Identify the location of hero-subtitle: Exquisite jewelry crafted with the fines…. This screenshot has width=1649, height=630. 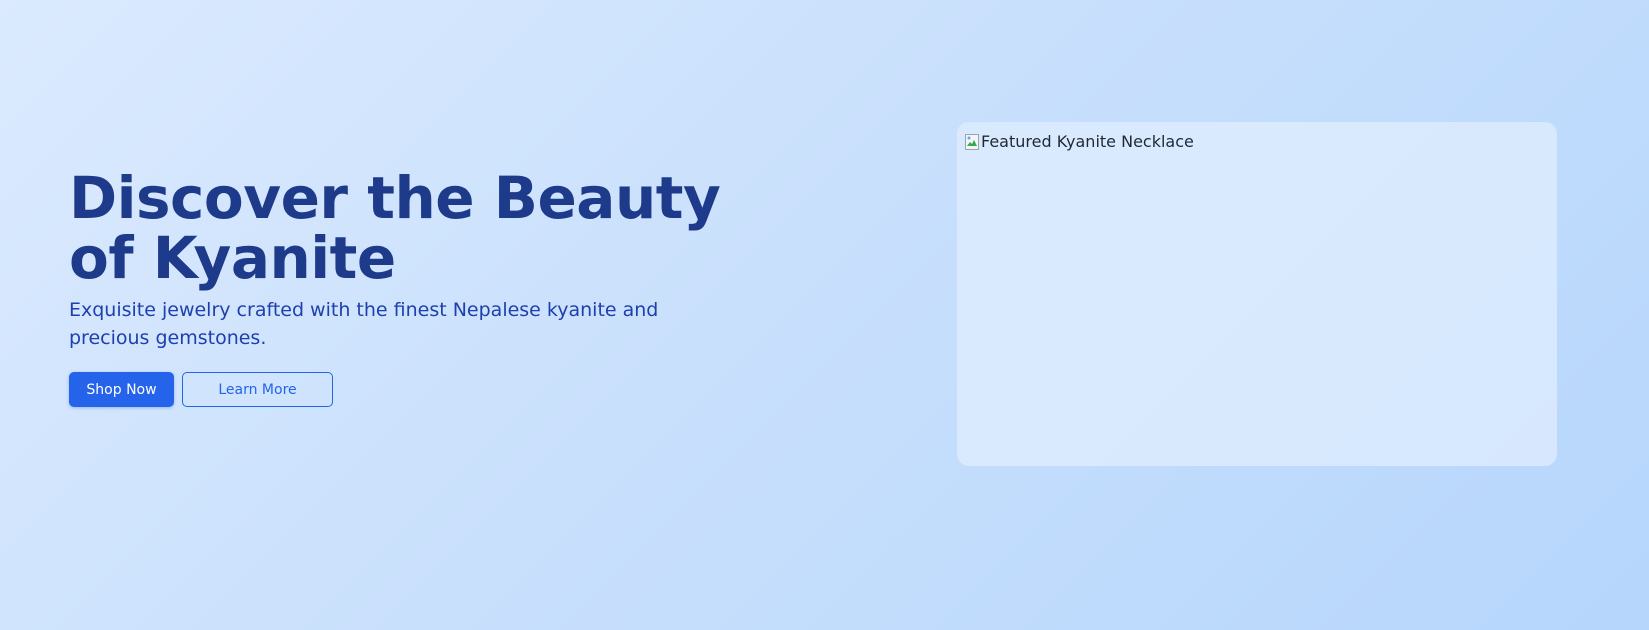
(364, 324).